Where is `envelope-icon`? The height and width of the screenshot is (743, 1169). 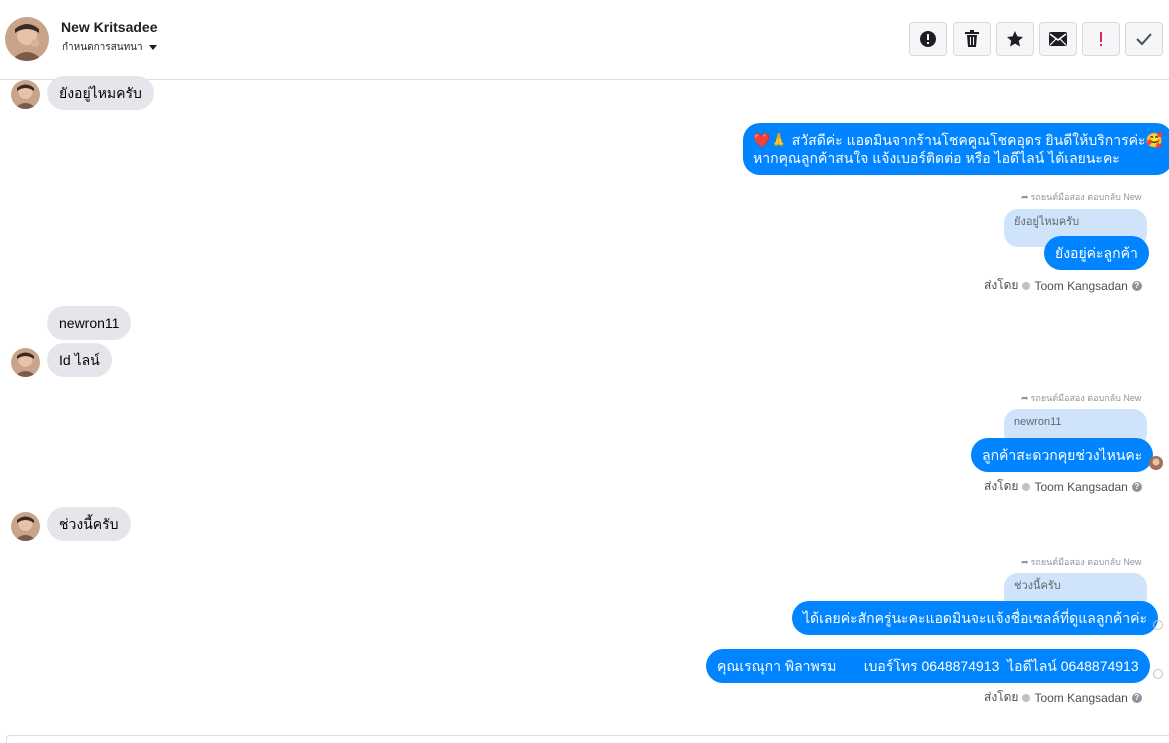 envelope-icon is located at coordinates (1058, 39).